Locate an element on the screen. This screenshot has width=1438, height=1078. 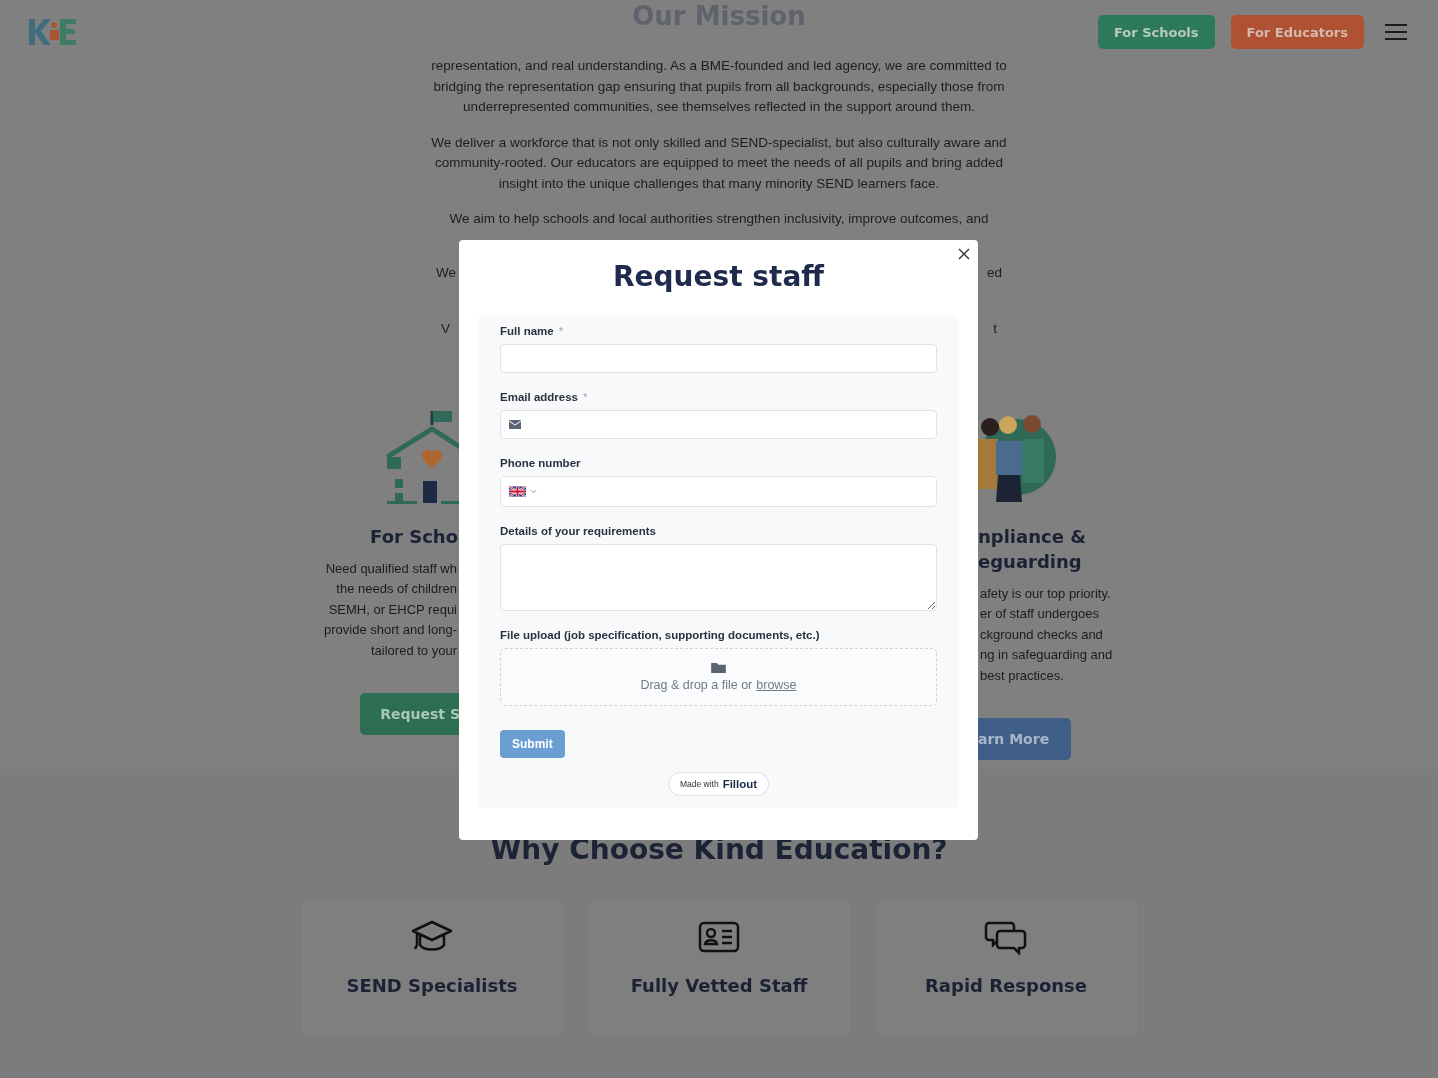
envelope-icon is located at coordinates (515, 424).